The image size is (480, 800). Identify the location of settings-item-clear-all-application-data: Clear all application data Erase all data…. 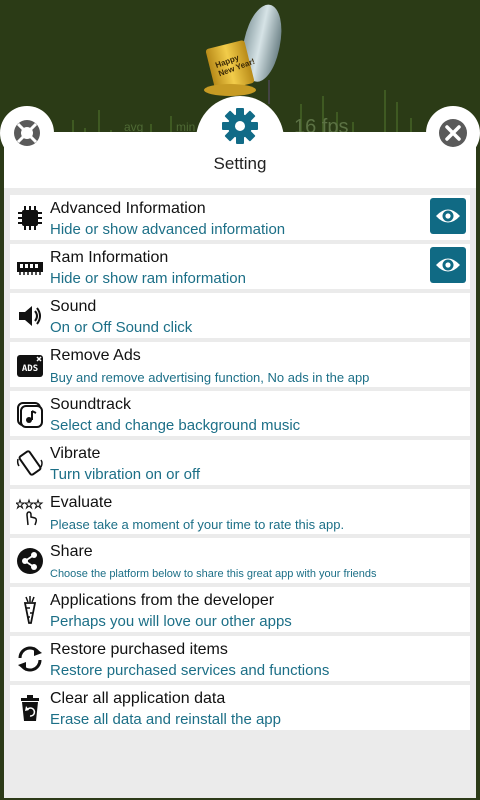
(240, 707).